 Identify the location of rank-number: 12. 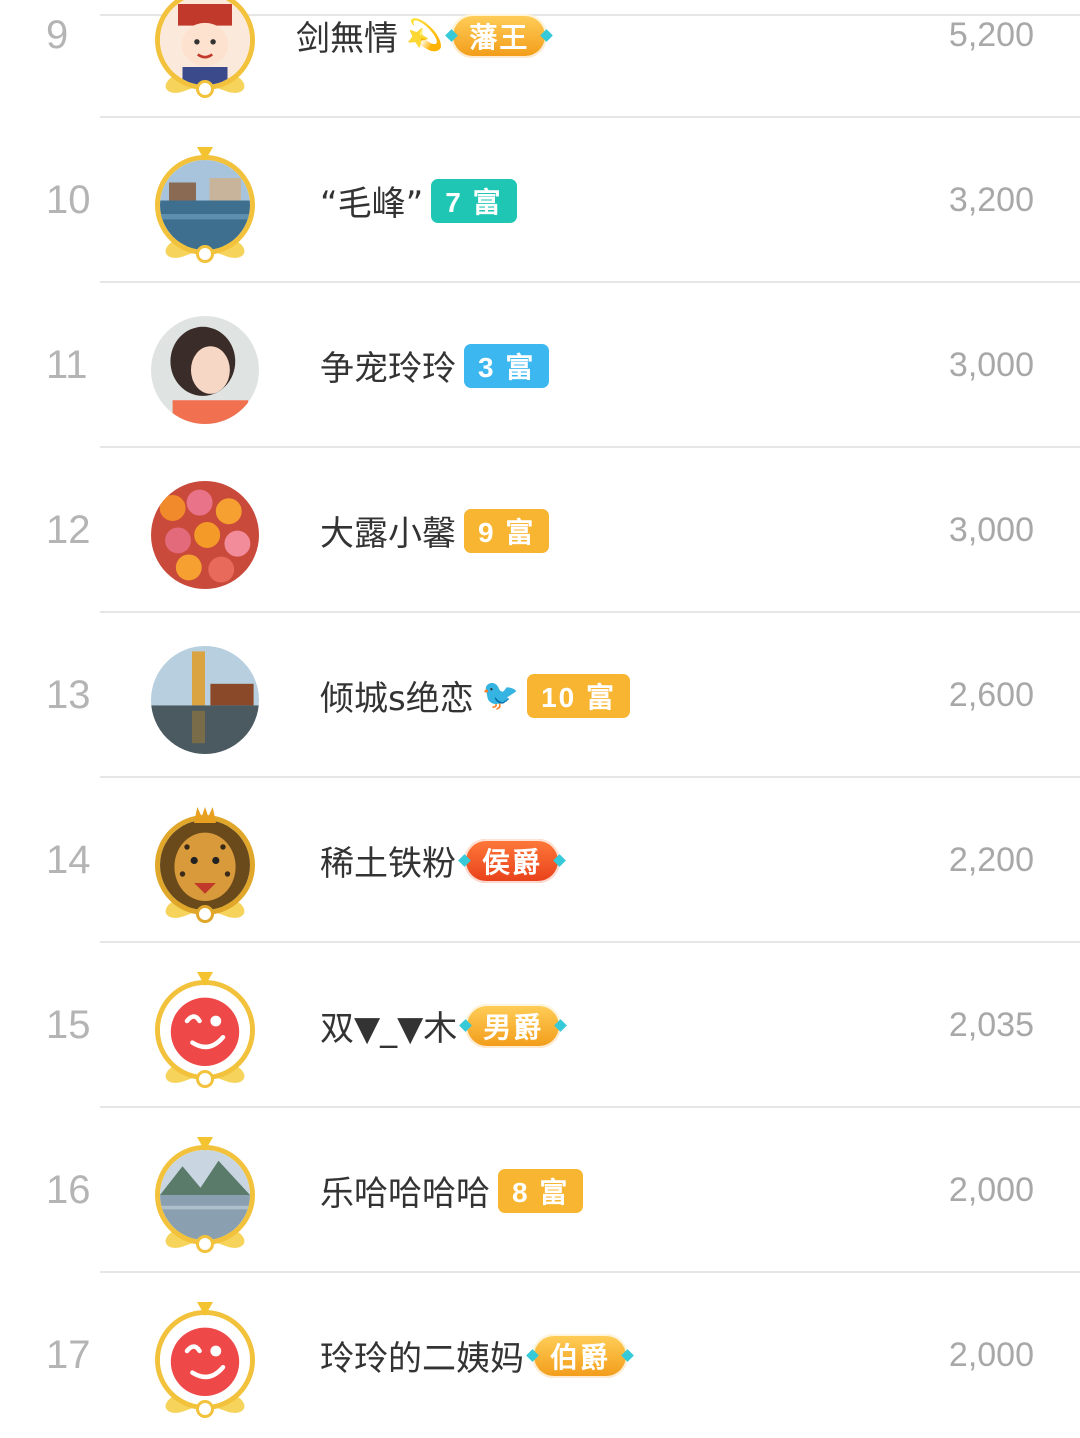
(68, 530).